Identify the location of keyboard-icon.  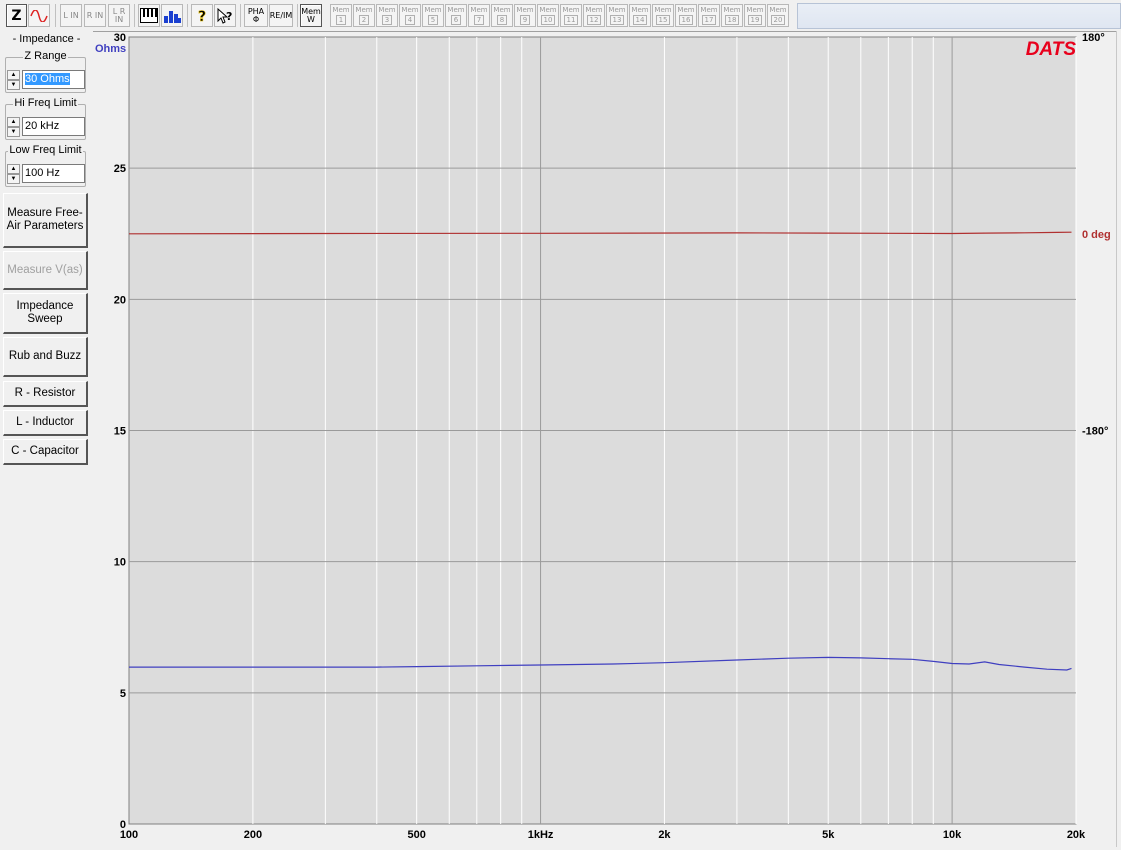
(149, 15).